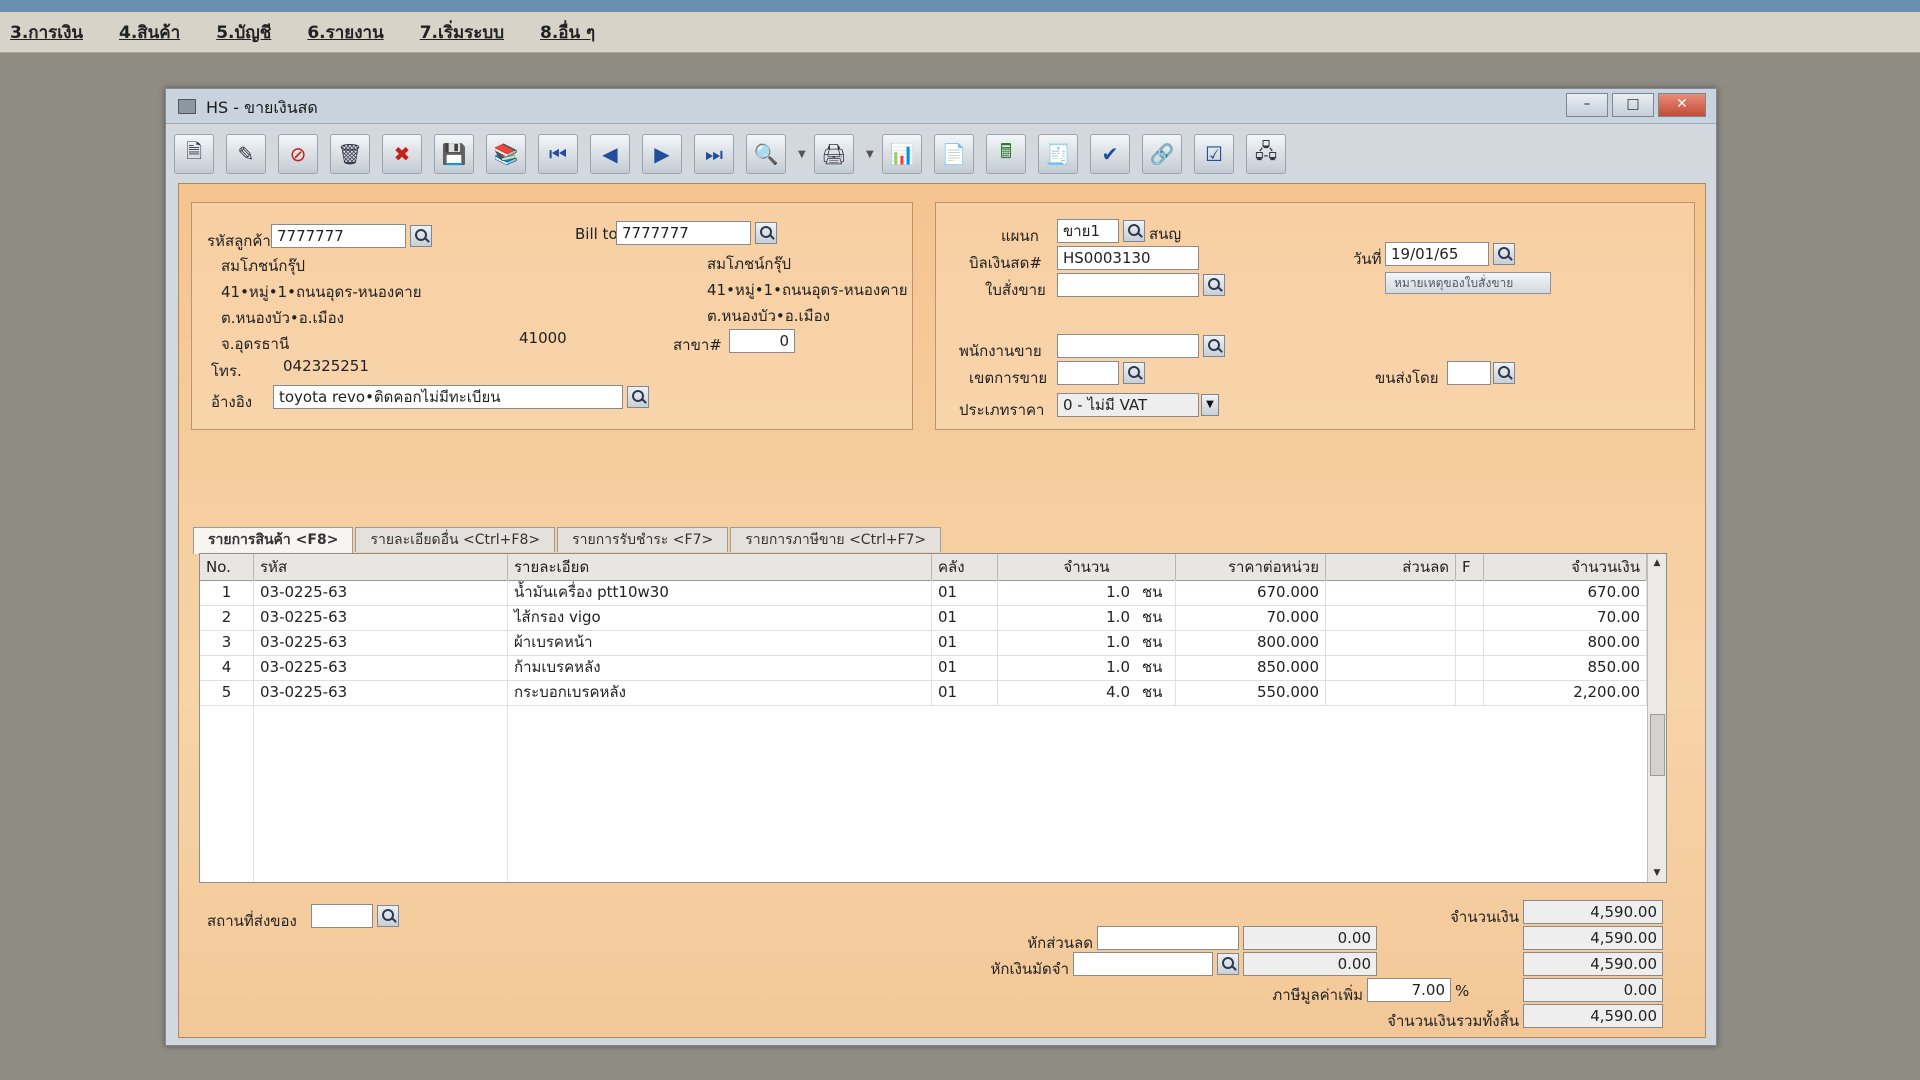  What do you see at coordinates (1251, 567) in the screenshot?
I see `col-unit-price: ราคาต่อหน่วย` at bounding box center [1251, 567].